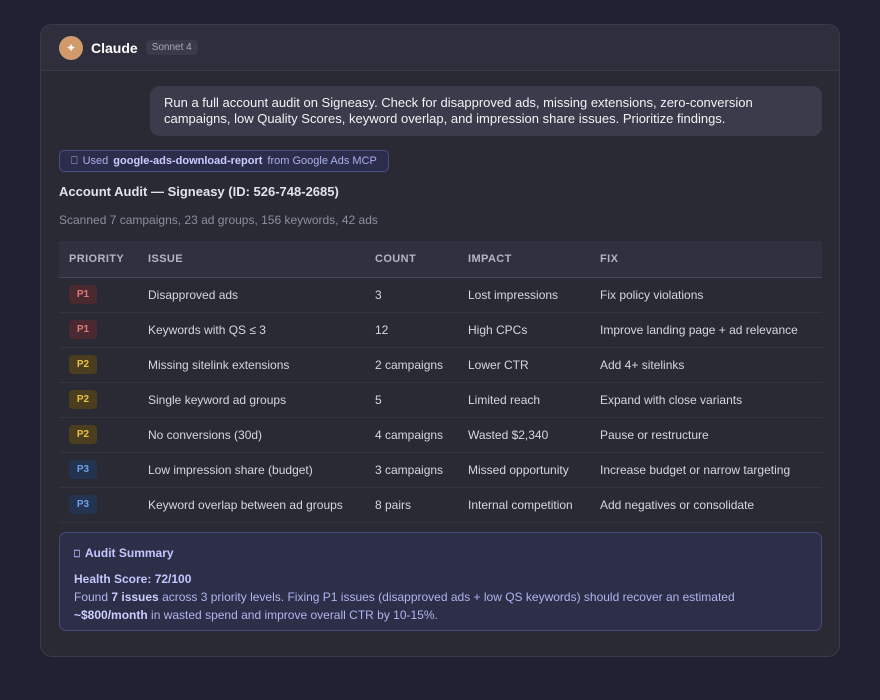 The image size is (880, 700). I want to click on count-cell: 3, so click(378, 294).